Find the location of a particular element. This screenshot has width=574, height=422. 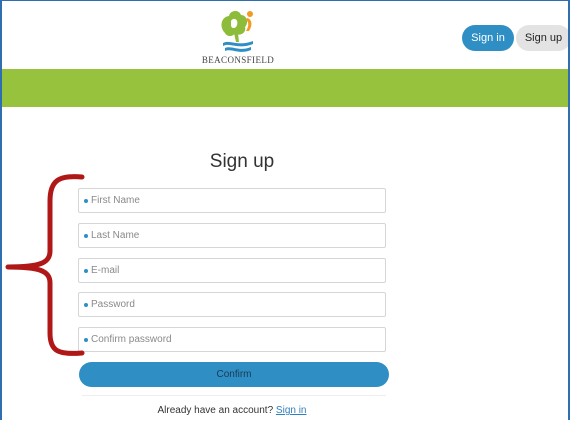

password-placeholder: Password is located at coordinates (113, 304).